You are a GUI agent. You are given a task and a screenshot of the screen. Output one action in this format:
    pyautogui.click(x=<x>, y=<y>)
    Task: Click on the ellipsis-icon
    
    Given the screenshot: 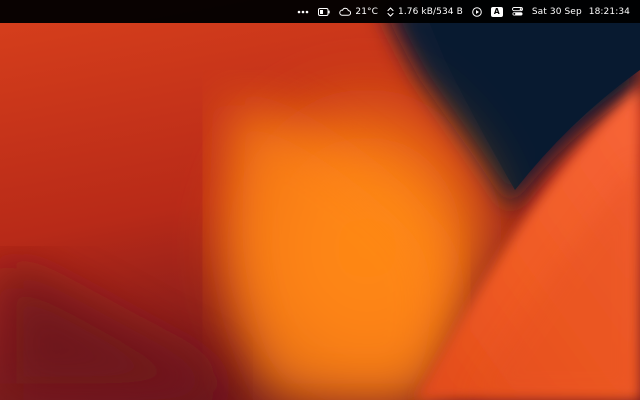 What is the action you would take?
    pyautogui.click(x=303, y=11)
    